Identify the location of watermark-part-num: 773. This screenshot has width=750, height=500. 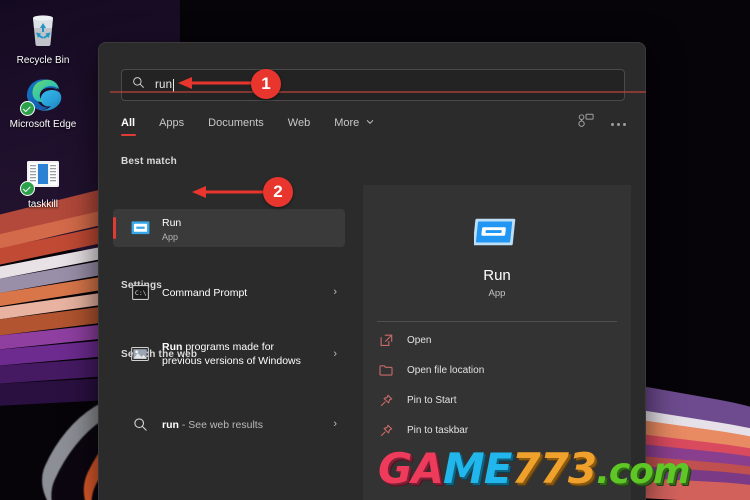
(554, 468).